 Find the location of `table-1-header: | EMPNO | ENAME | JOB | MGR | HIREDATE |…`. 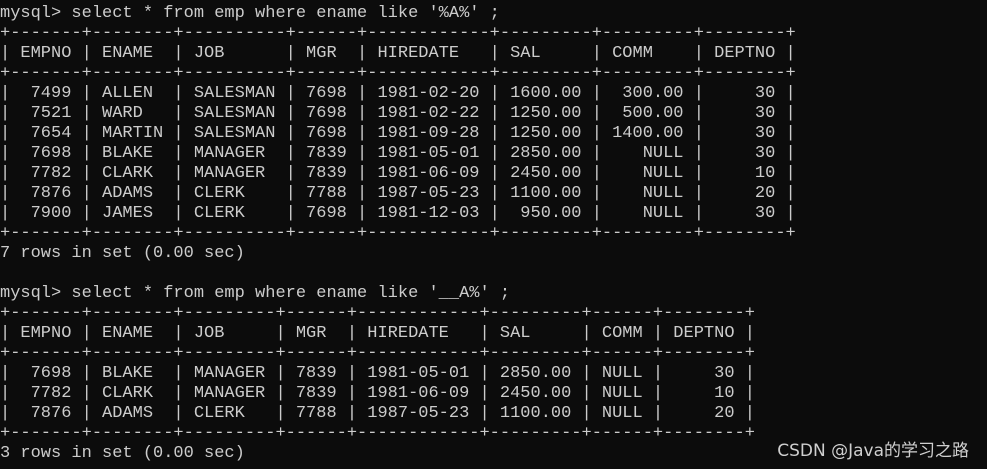

table-1-header: | EMPNO | ENAME | JOB | MGR | HIREDATE |… is located at coordinates (398, 53).